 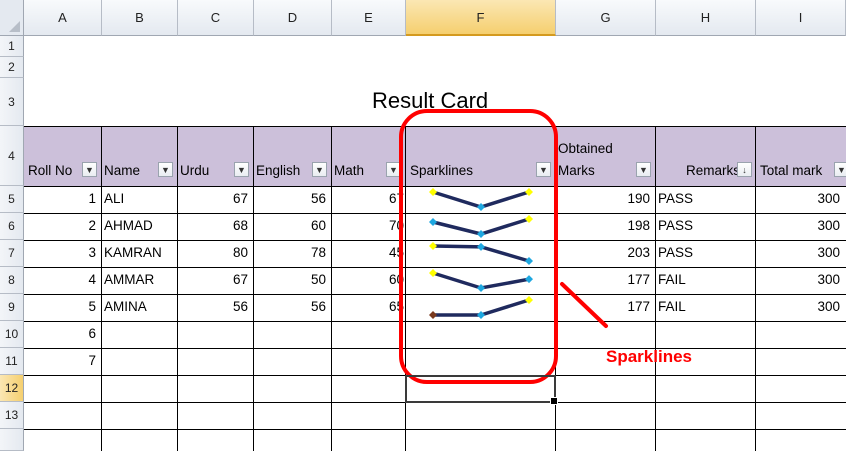 I want to click on callout-arrow-line, so click(x=584, y=305).